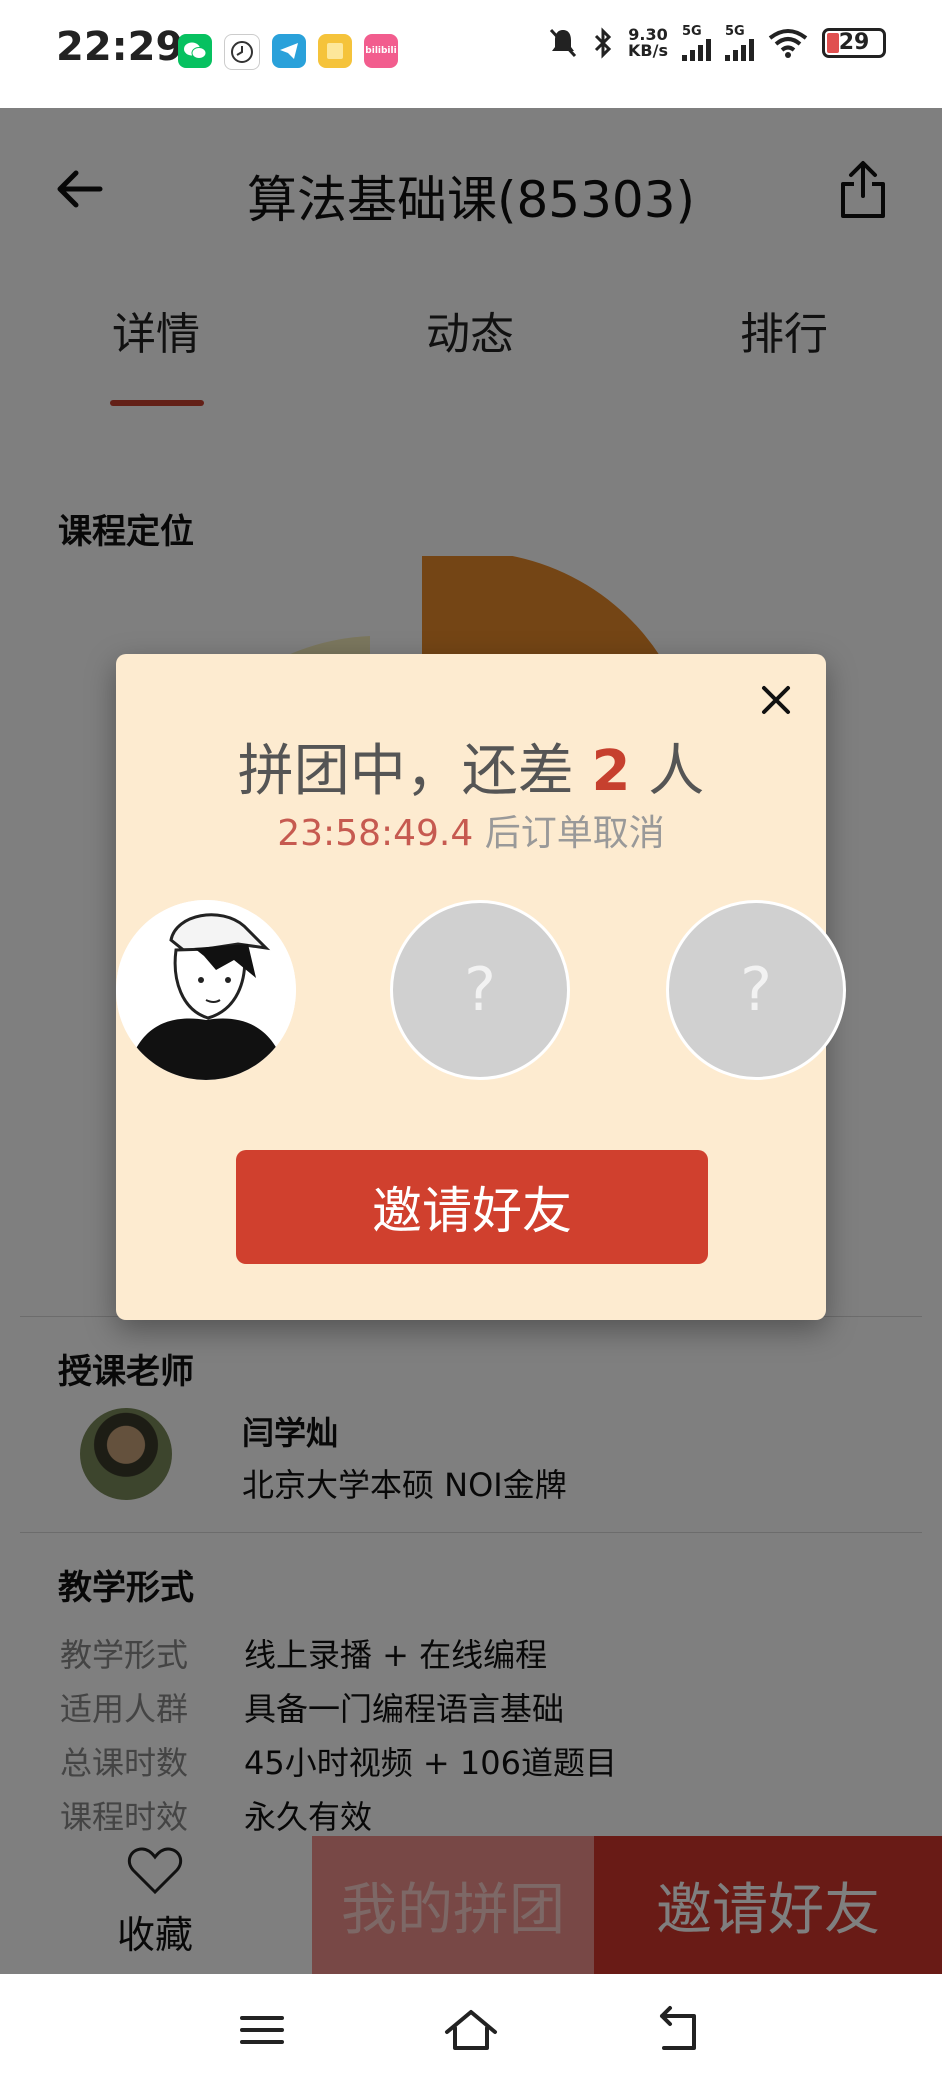 This screenshot has height=2084, width=942. I want to click on status-right: 9.30 KB/s 5G 5G 29, so click(717, 42).